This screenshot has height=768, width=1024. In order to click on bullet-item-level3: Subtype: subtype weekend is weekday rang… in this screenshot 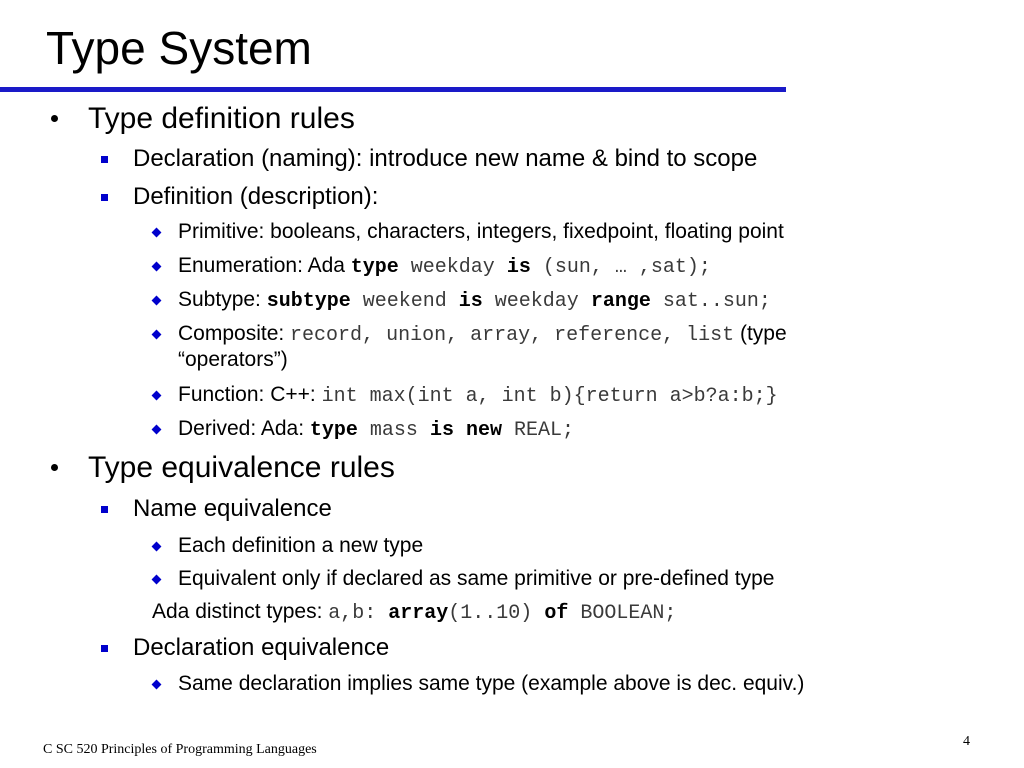, I will do `click(474, 301)`.